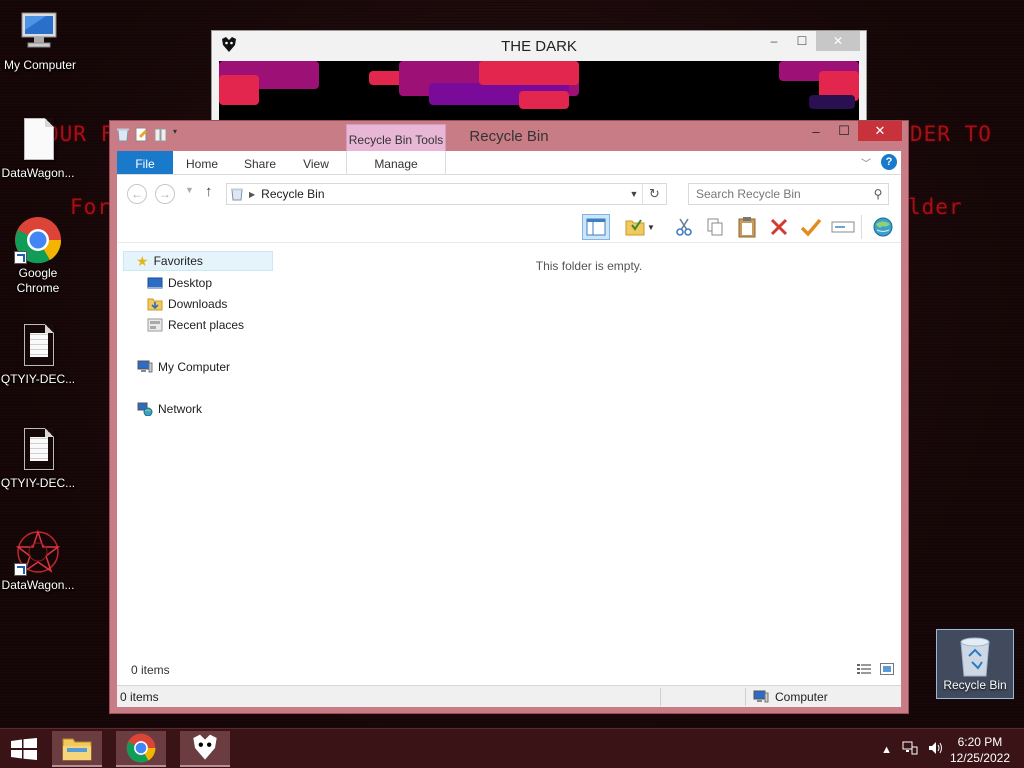 The height and width of the screenshot is (768, 1024). I want to click on copy-icon, so click(715, 227).